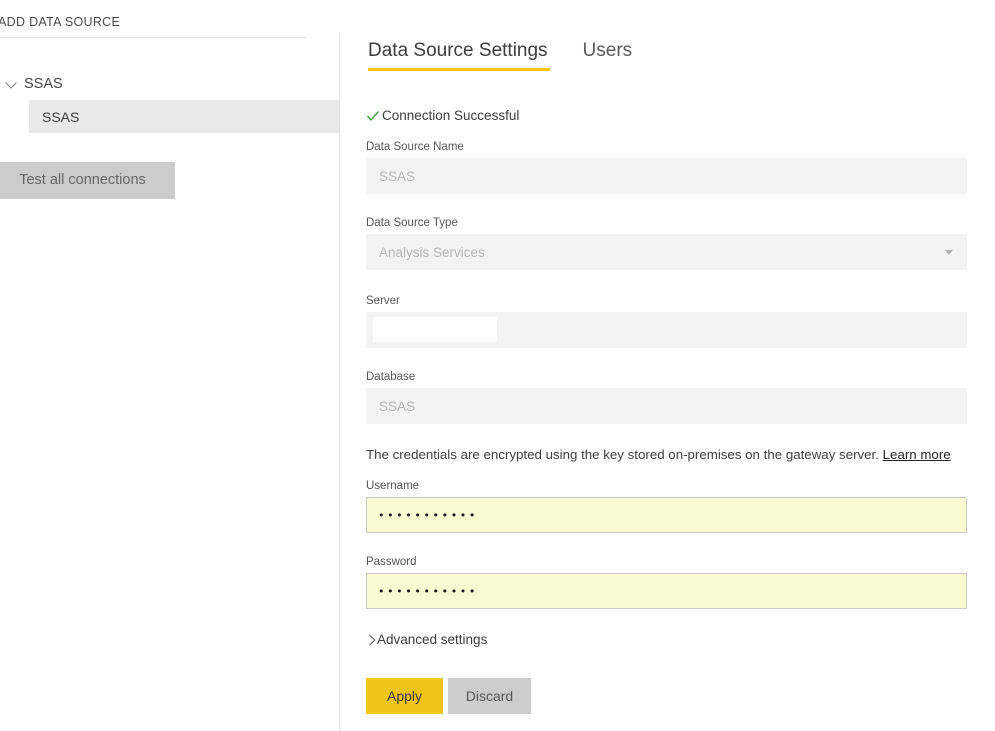 This screenshot has height=731, width=995. I want to click on field-username: Username •••••••••••, so click(666, 506).